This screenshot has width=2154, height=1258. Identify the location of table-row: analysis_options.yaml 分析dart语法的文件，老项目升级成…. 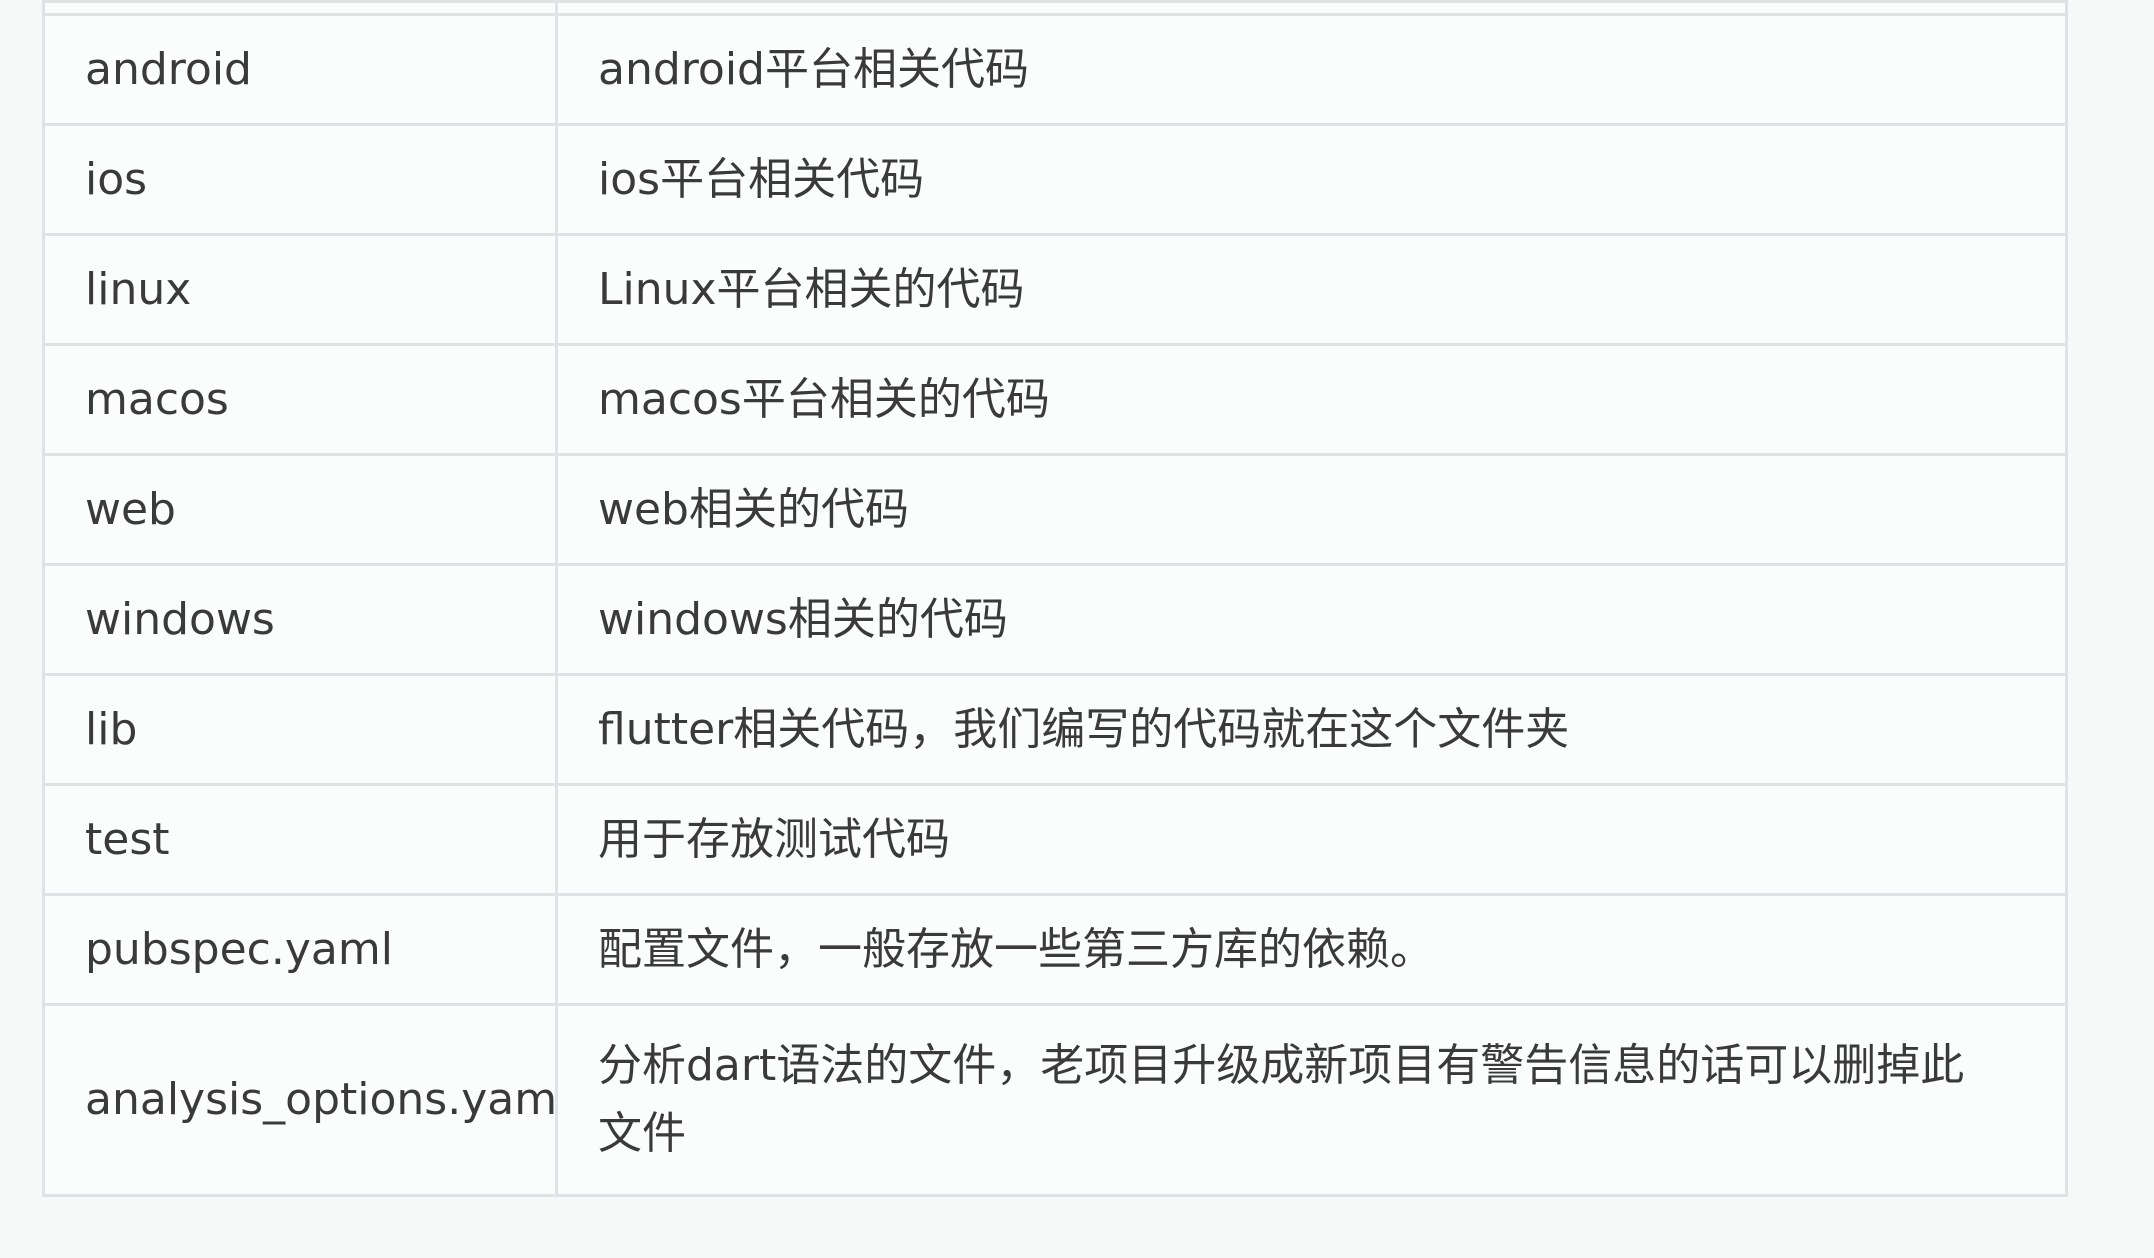
(1055, 1100).